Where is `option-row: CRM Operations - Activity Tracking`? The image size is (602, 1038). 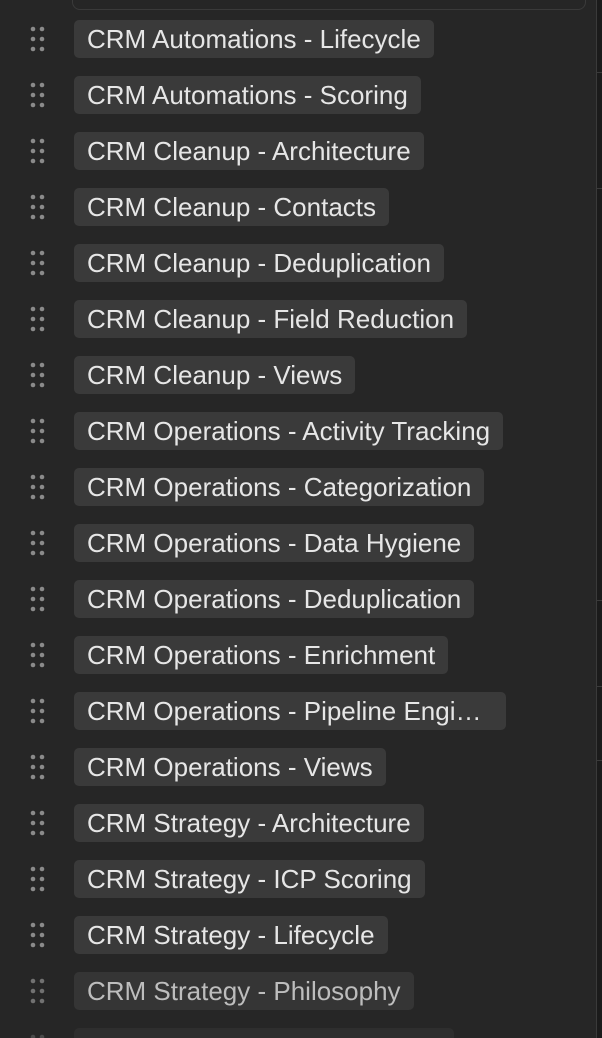
option-row: CRM Operations - Activity Tracking is located at coordinates (298, 421).